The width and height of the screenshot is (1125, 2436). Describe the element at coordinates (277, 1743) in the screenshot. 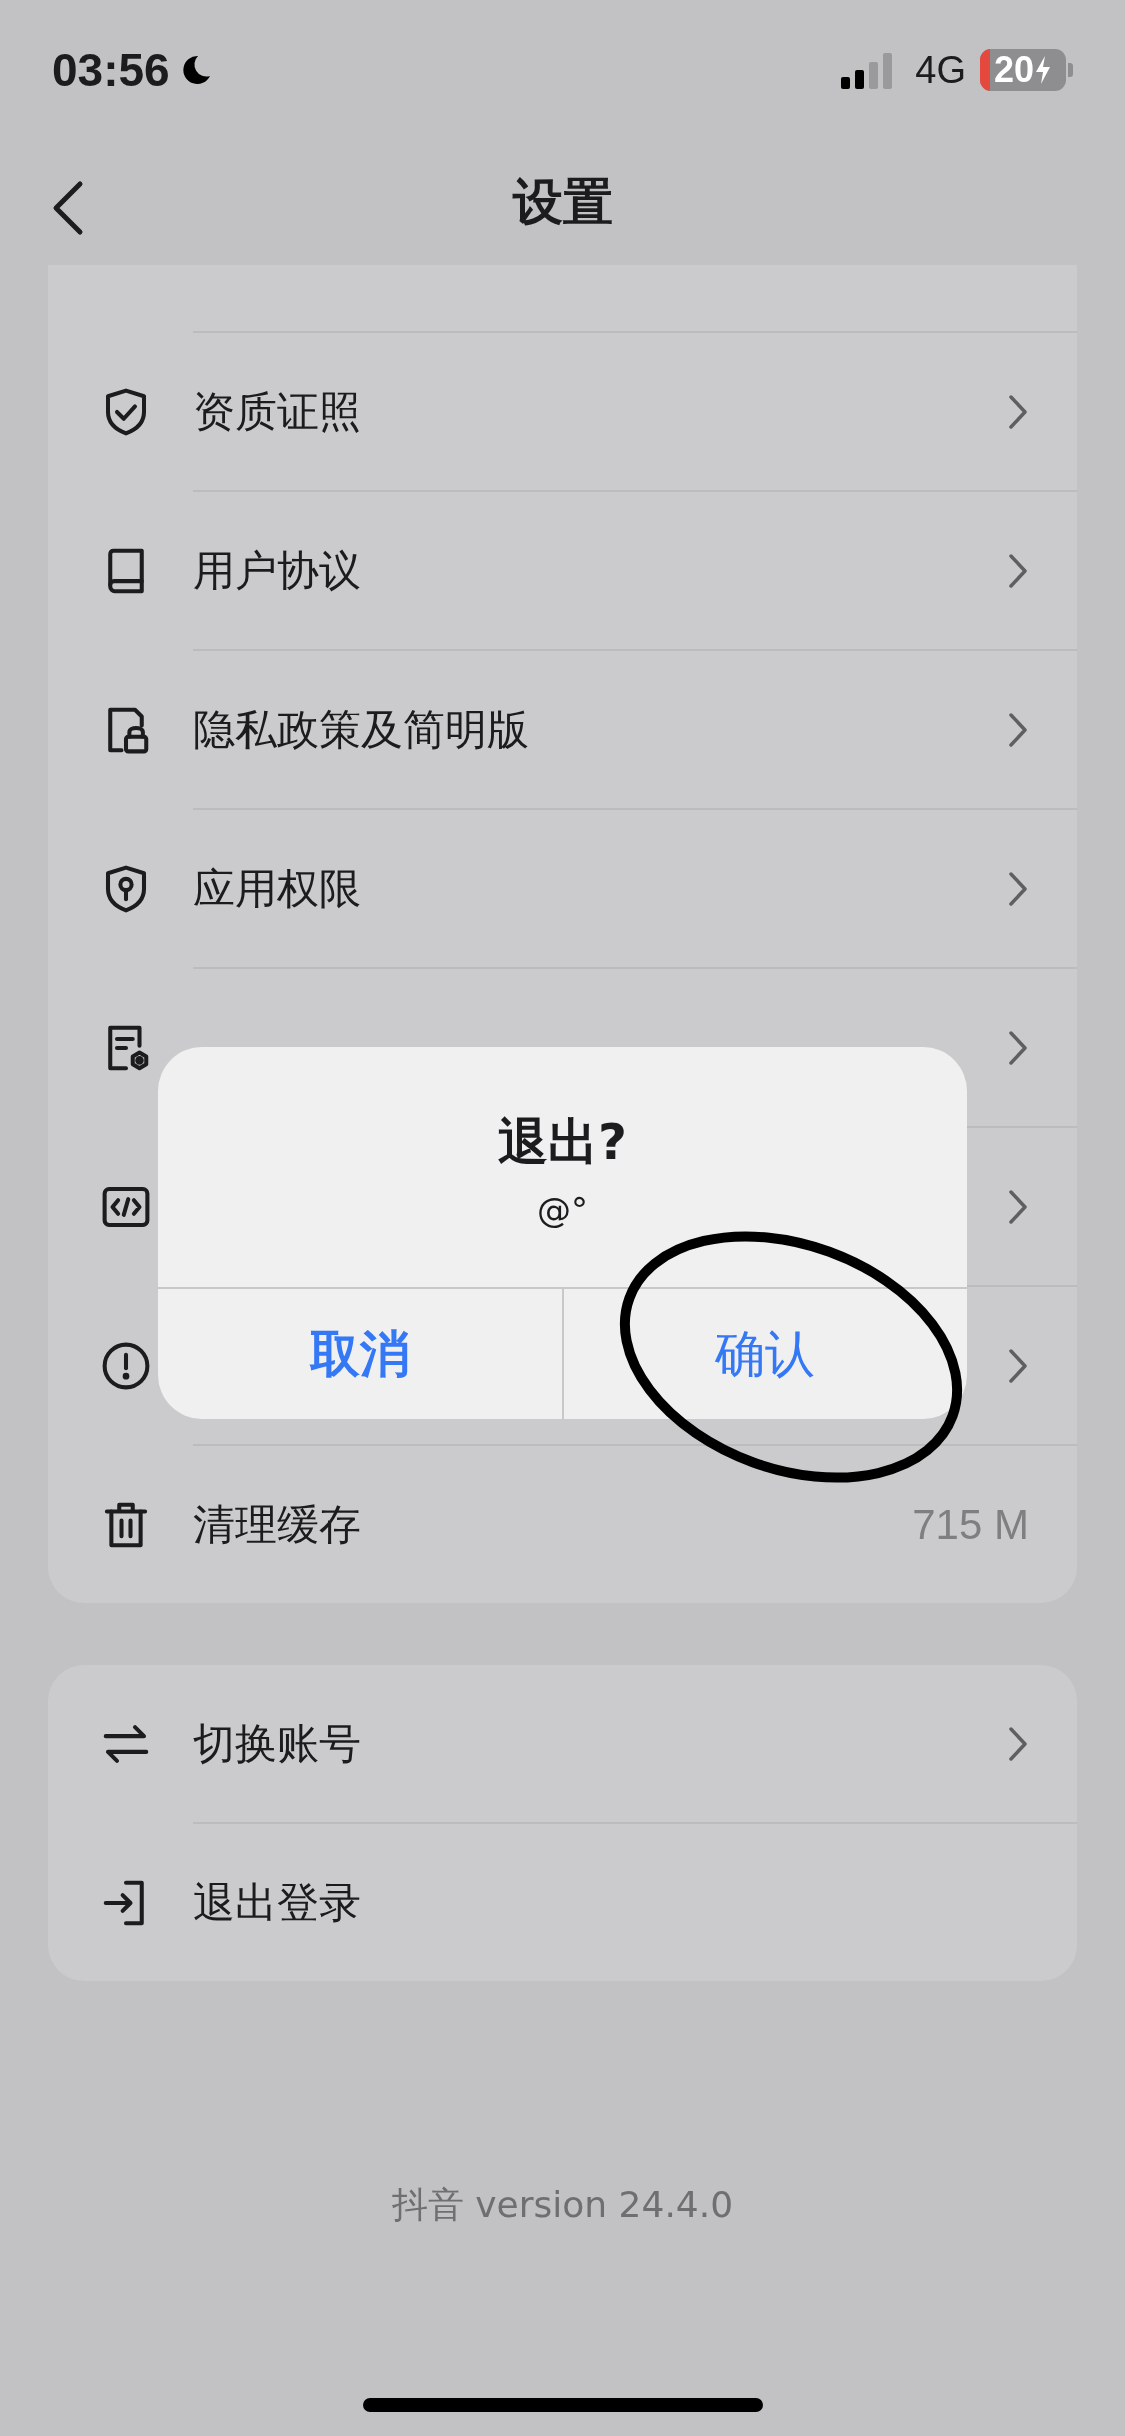

I see `settings-item: 切换账号` at that location.